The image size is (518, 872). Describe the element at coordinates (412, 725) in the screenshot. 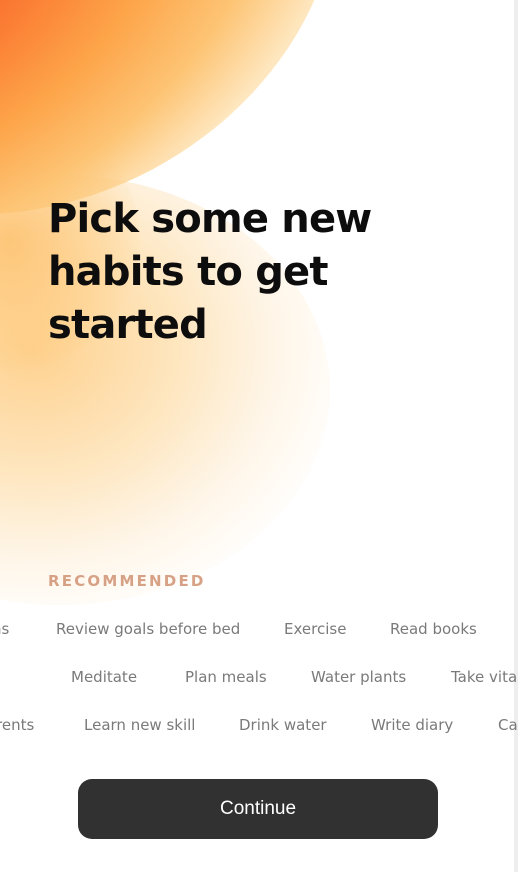

I see `habit-chip: Write diary` at that location.